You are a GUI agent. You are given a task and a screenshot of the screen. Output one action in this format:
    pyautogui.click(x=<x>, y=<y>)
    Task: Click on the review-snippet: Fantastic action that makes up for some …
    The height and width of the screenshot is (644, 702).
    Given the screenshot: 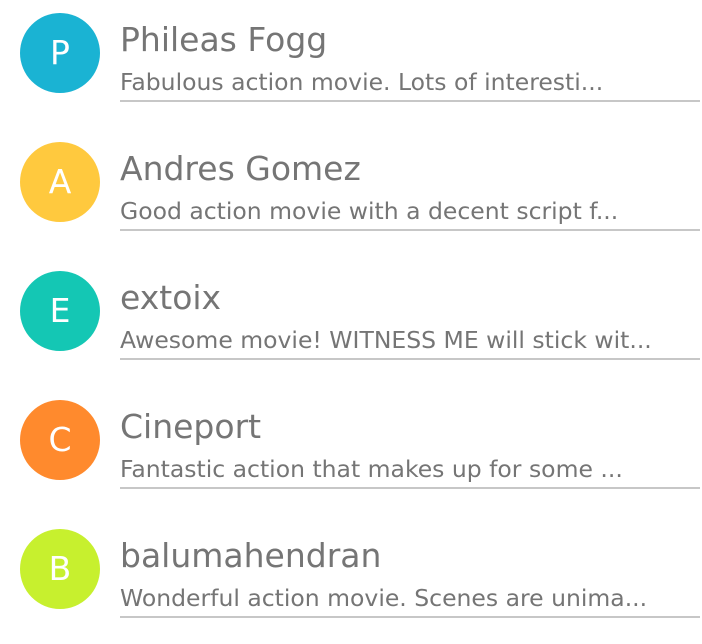 What is the action you would take?
    pyautogui.click(x=371, y=469)
    